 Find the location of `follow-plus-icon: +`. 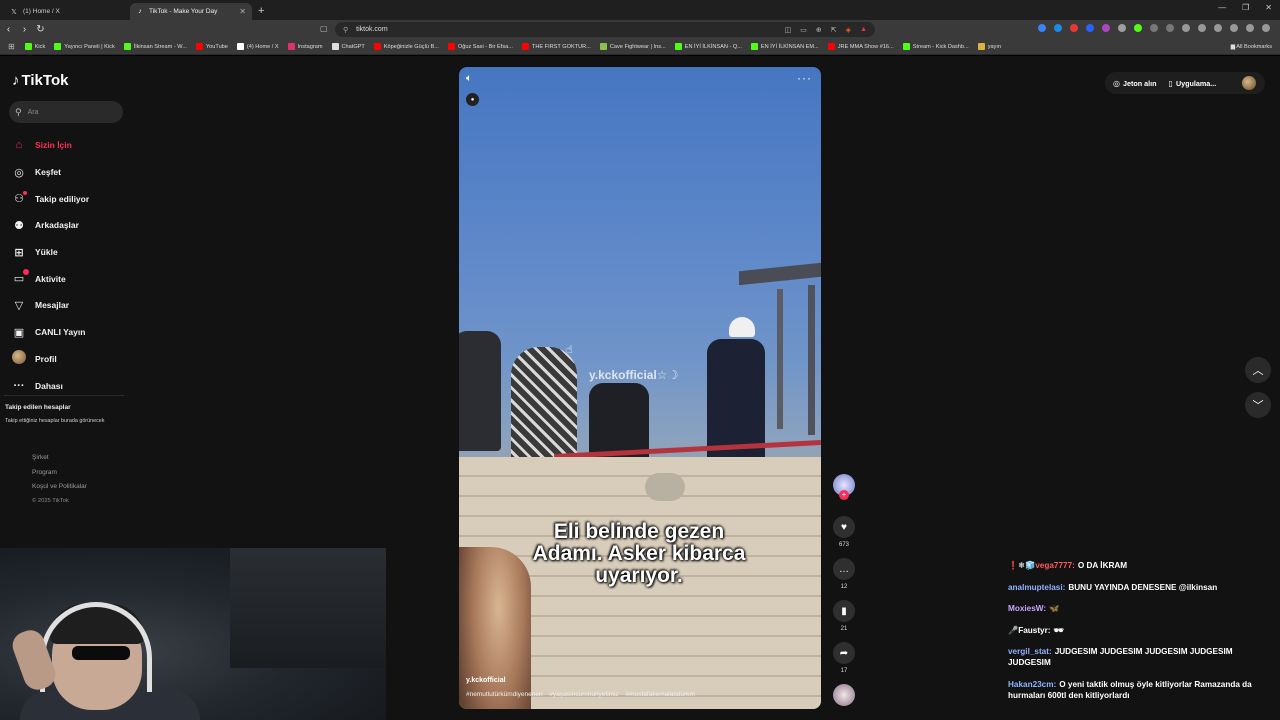

follow-plus-icon: + is located at coordinates (844, 495).